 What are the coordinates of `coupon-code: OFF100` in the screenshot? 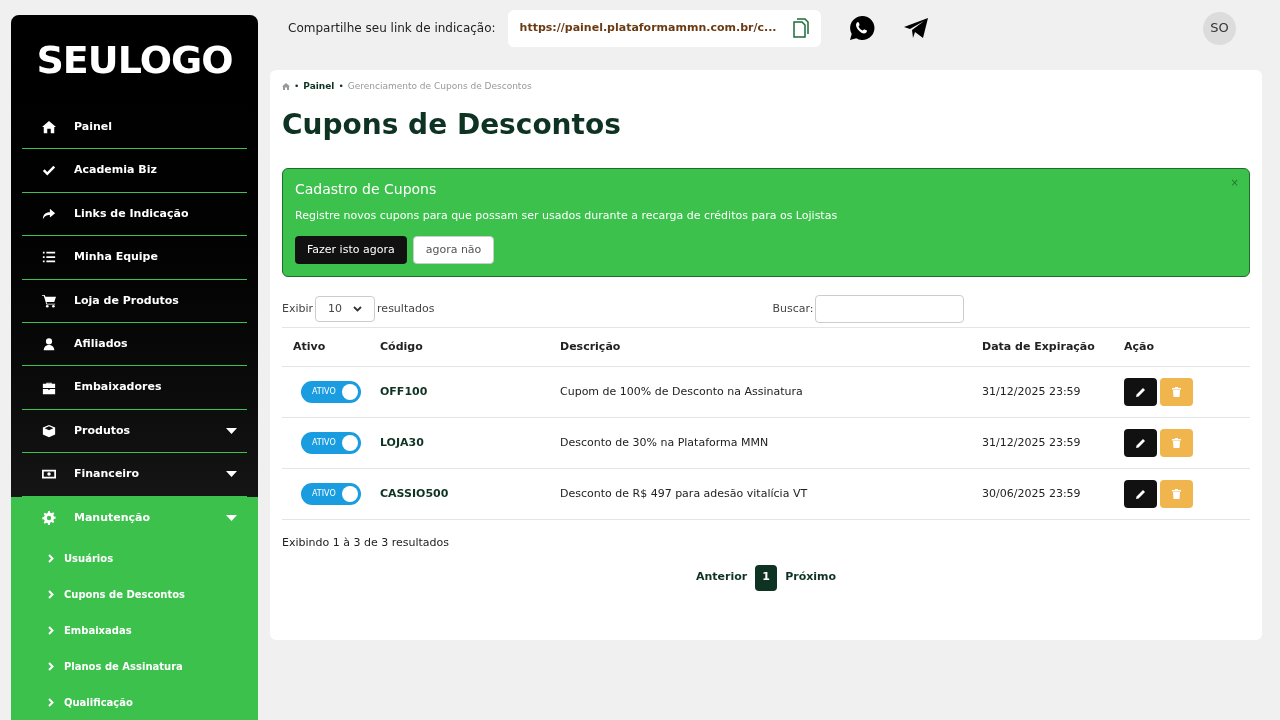 It's located at (470, 392).